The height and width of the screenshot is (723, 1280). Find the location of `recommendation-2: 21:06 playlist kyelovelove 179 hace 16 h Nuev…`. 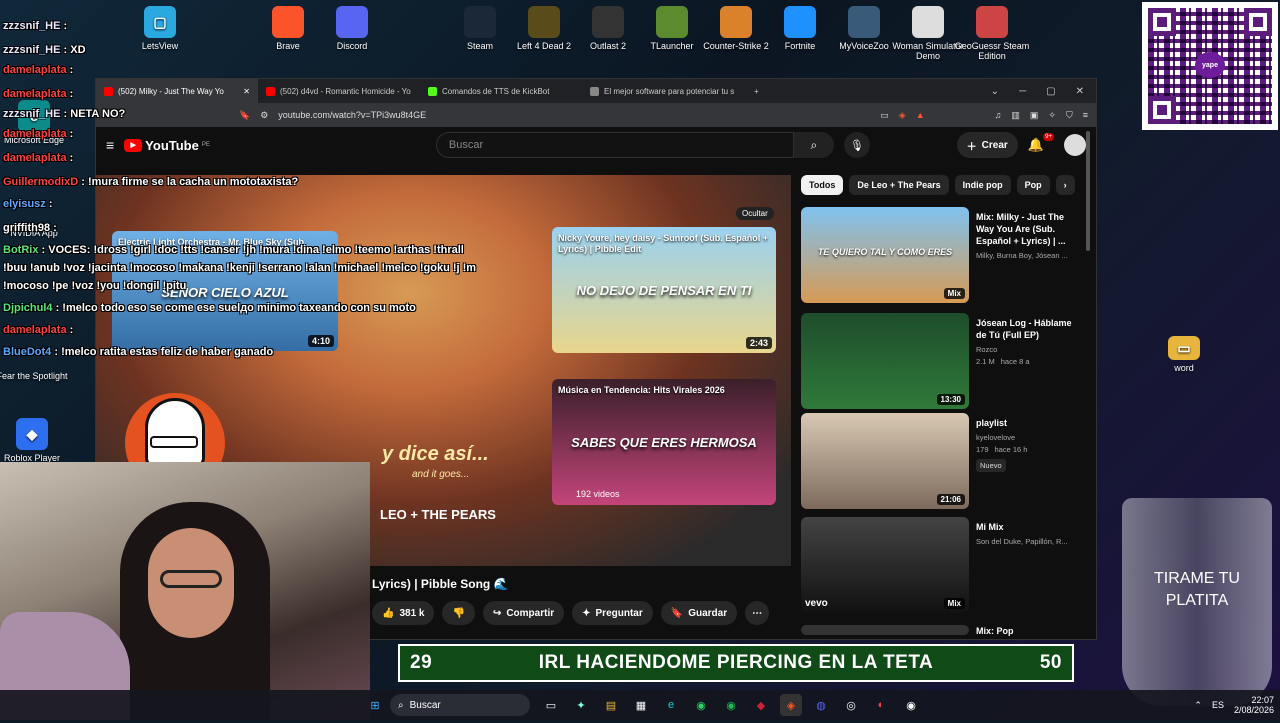

recommendation-2: 21:06 playlist kyelovelove 179 hace 16 h Nuev… is located at coordinates (941, 462).